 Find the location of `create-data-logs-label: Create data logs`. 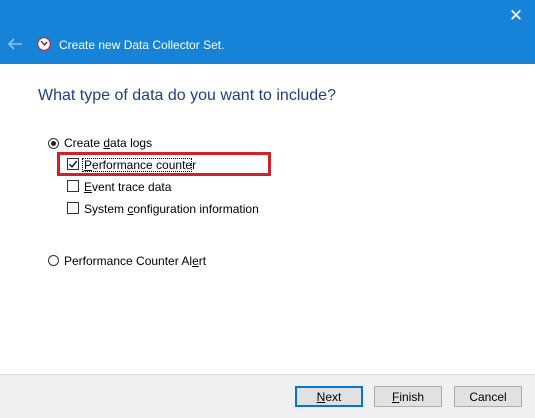

create-data-logs-label: Create data logs is located at coordinates (108, 143).